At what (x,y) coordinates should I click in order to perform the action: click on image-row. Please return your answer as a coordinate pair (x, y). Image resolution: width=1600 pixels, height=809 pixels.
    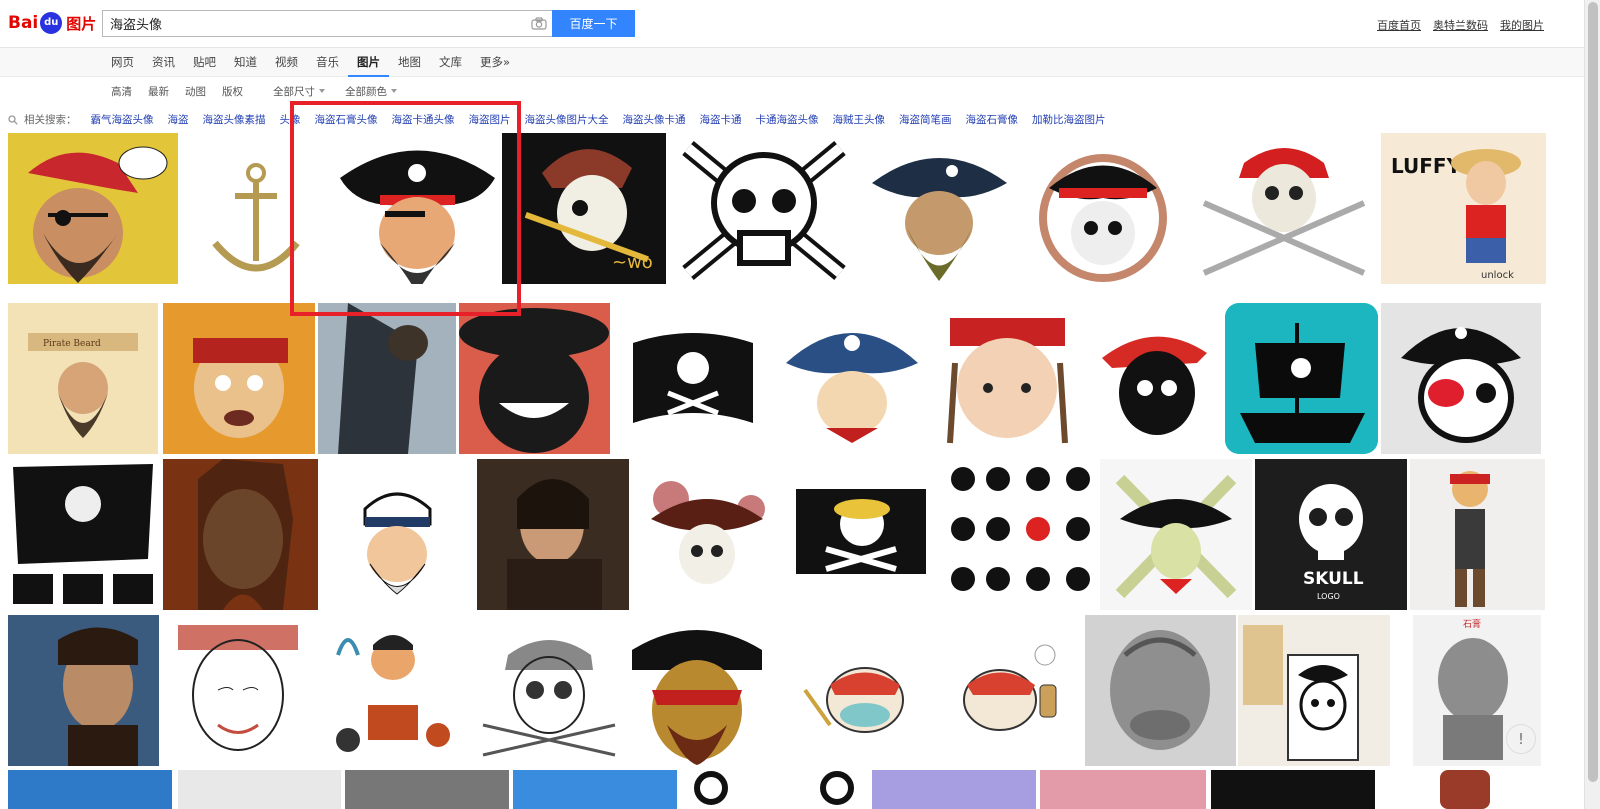
    Looking at the image, I should click on (792, 789).